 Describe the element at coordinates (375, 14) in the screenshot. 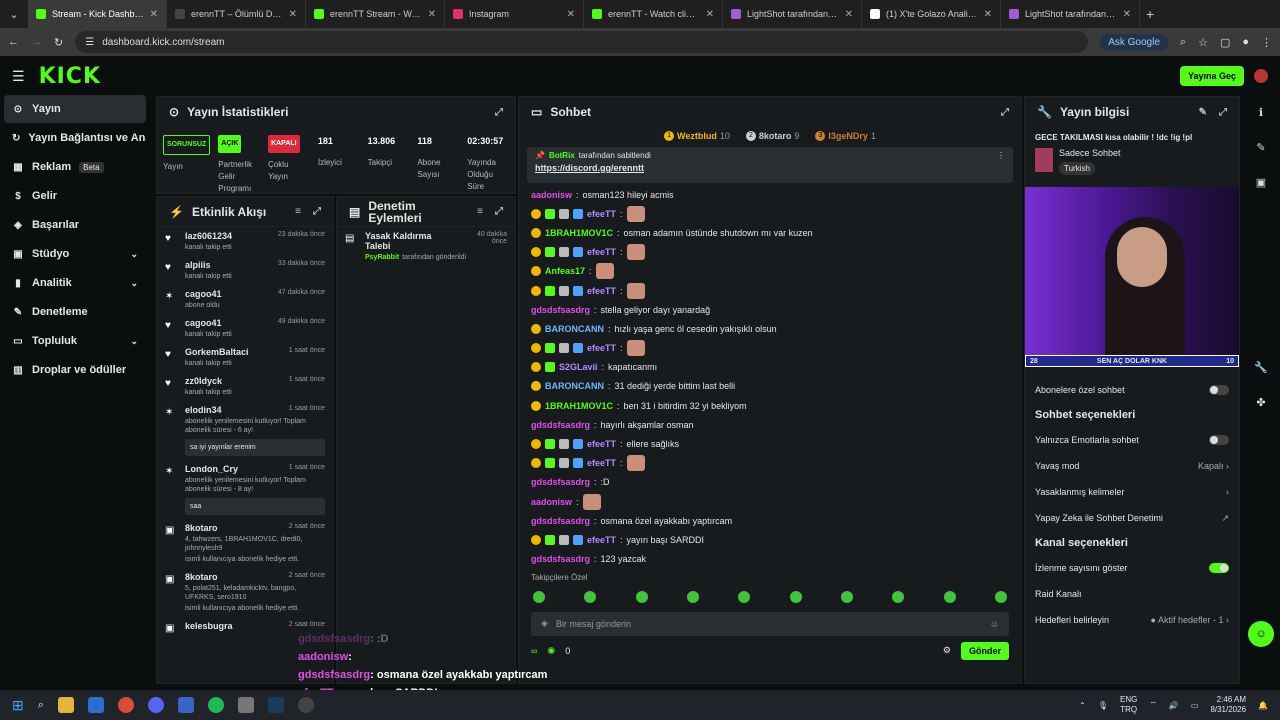

I see `browser-tab: erennTT Stream - Watch Li ✕` at that location.